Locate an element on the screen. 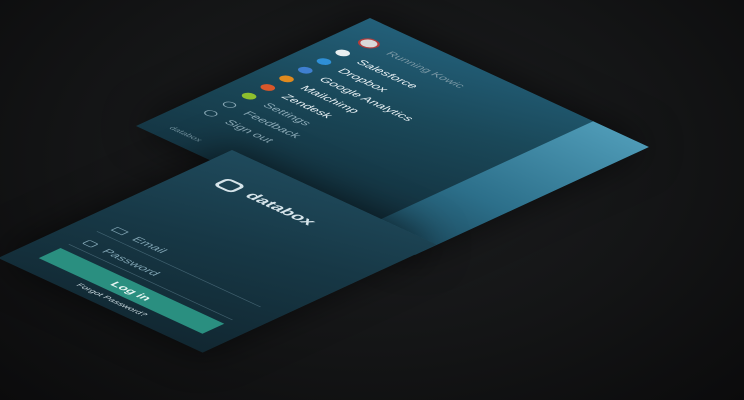 This screenshot has width=744, height=400. menu-footer: databox is located at coordinates (186, 134).